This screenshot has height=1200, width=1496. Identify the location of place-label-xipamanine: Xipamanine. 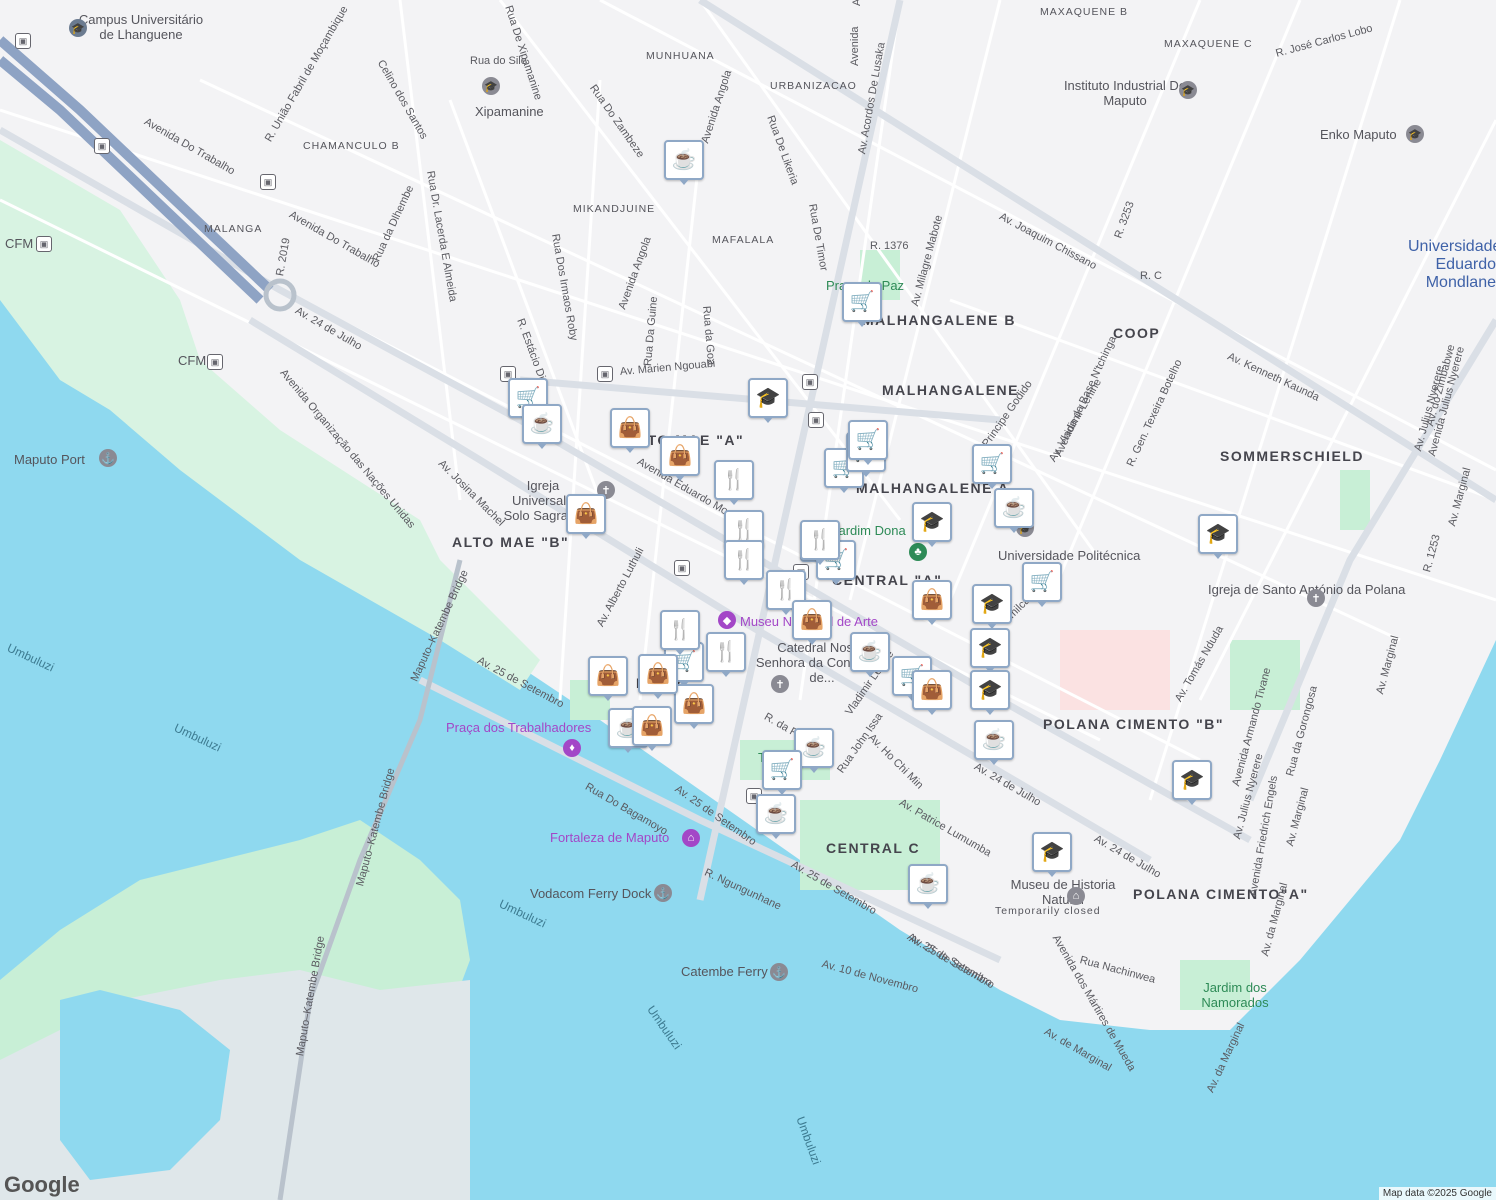
(509, 111).